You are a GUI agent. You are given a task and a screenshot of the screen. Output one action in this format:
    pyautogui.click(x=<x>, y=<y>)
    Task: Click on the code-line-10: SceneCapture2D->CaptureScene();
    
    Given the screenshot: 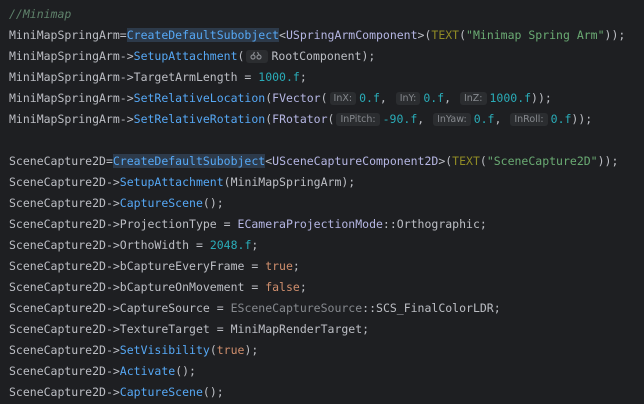 What is the action you would take?
    pyautogui.click(x=116, y=203)
    